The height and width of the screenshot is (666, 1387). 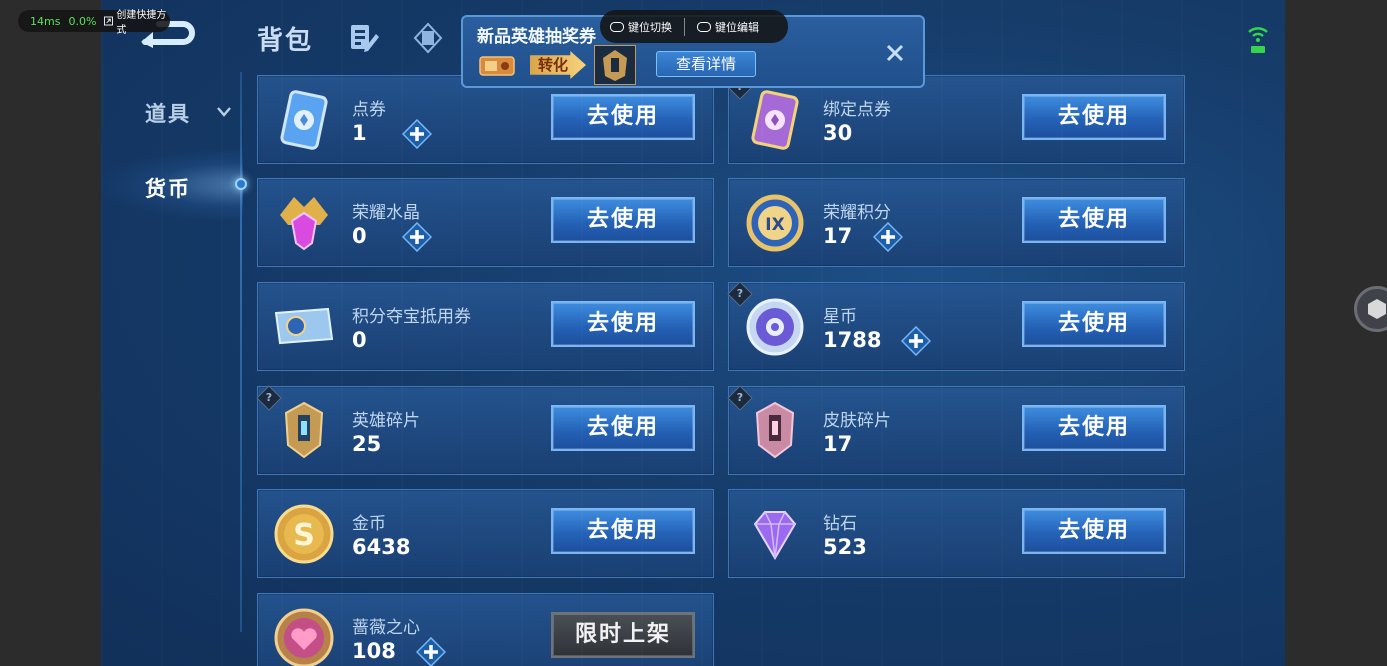 What do you see at coordinates (381, 547) in the screenshot?
I see `currency-amount: 6438` at bounding box center [381, 547].